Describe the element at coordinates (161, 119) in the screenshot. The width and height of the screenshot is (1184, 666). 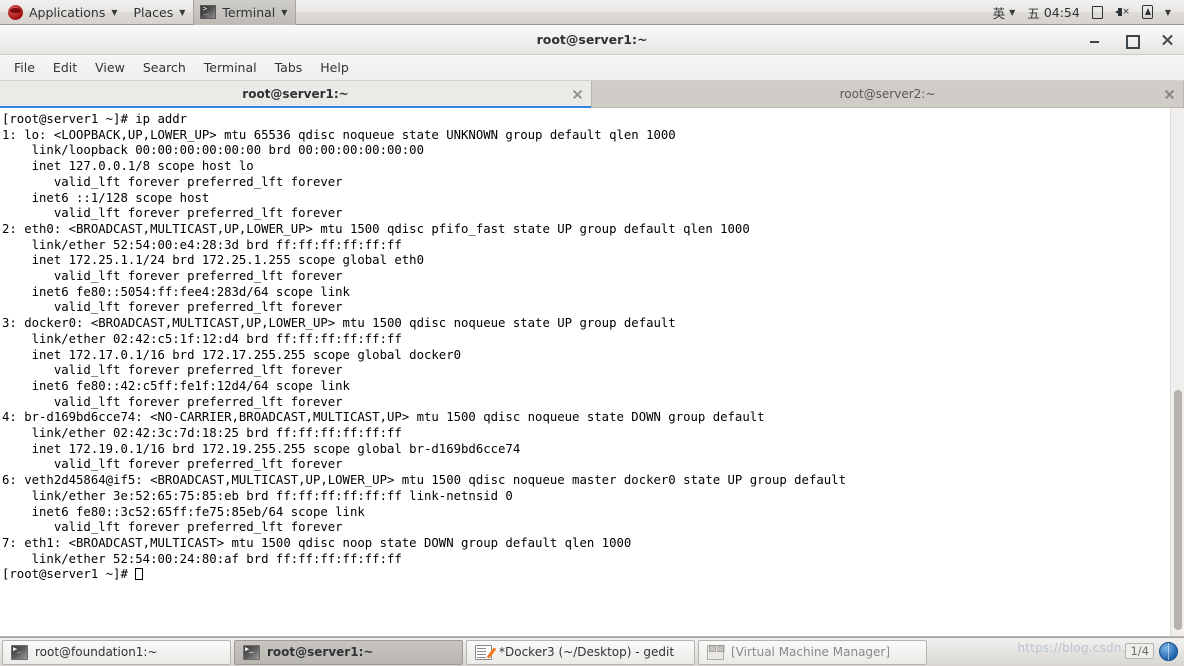
I see `shell-command: ip addr` at that location.